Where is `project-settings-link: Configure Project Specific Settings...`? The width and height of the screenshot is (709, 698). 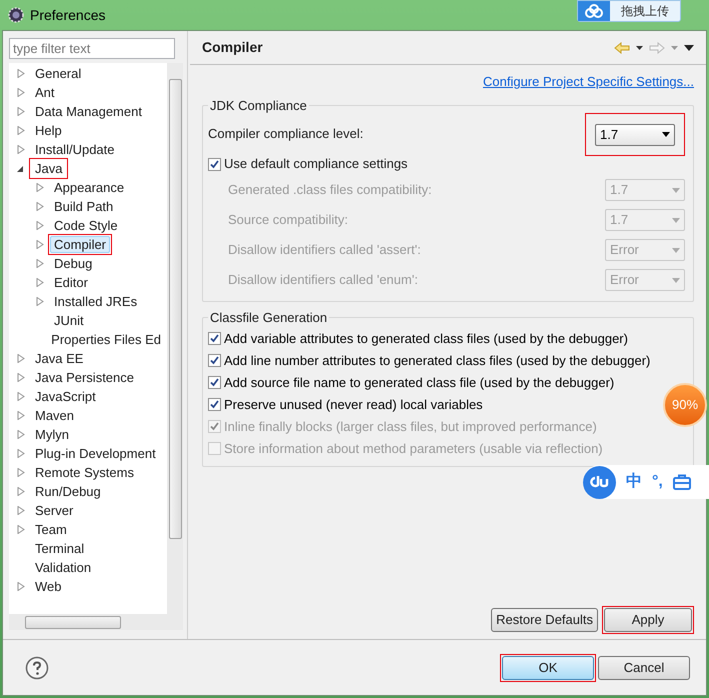
project-settings-link: Configure Project Specific Settings... is located at coordinates (588, 82).